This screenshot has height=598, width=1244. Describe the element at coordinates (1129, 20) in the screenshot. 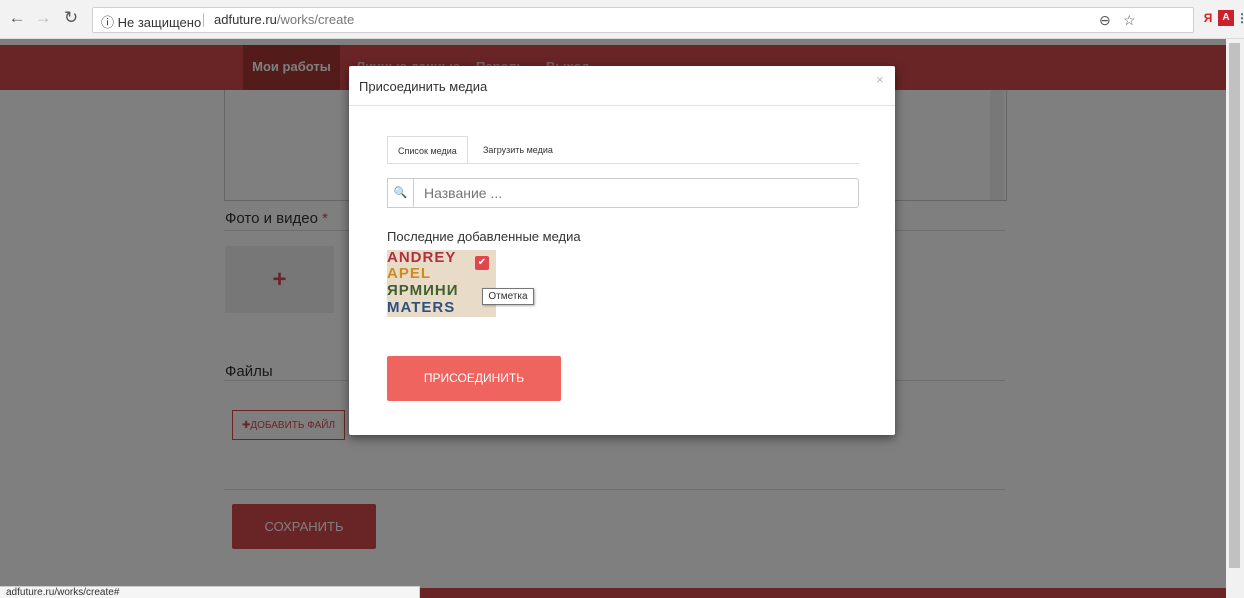

I see `bookmark-star-icon: ☆` at that location.